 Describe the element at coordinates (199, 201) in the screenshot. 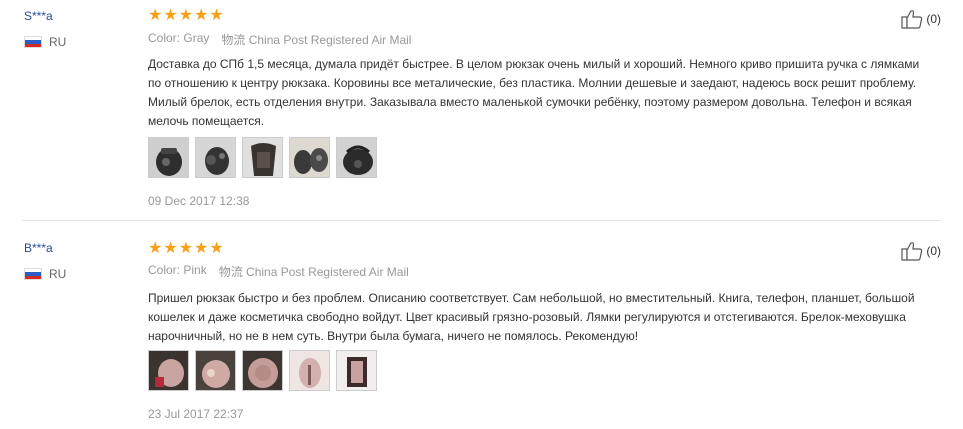

I see `review-date: 09 Dec 2017 12:38` at that location.